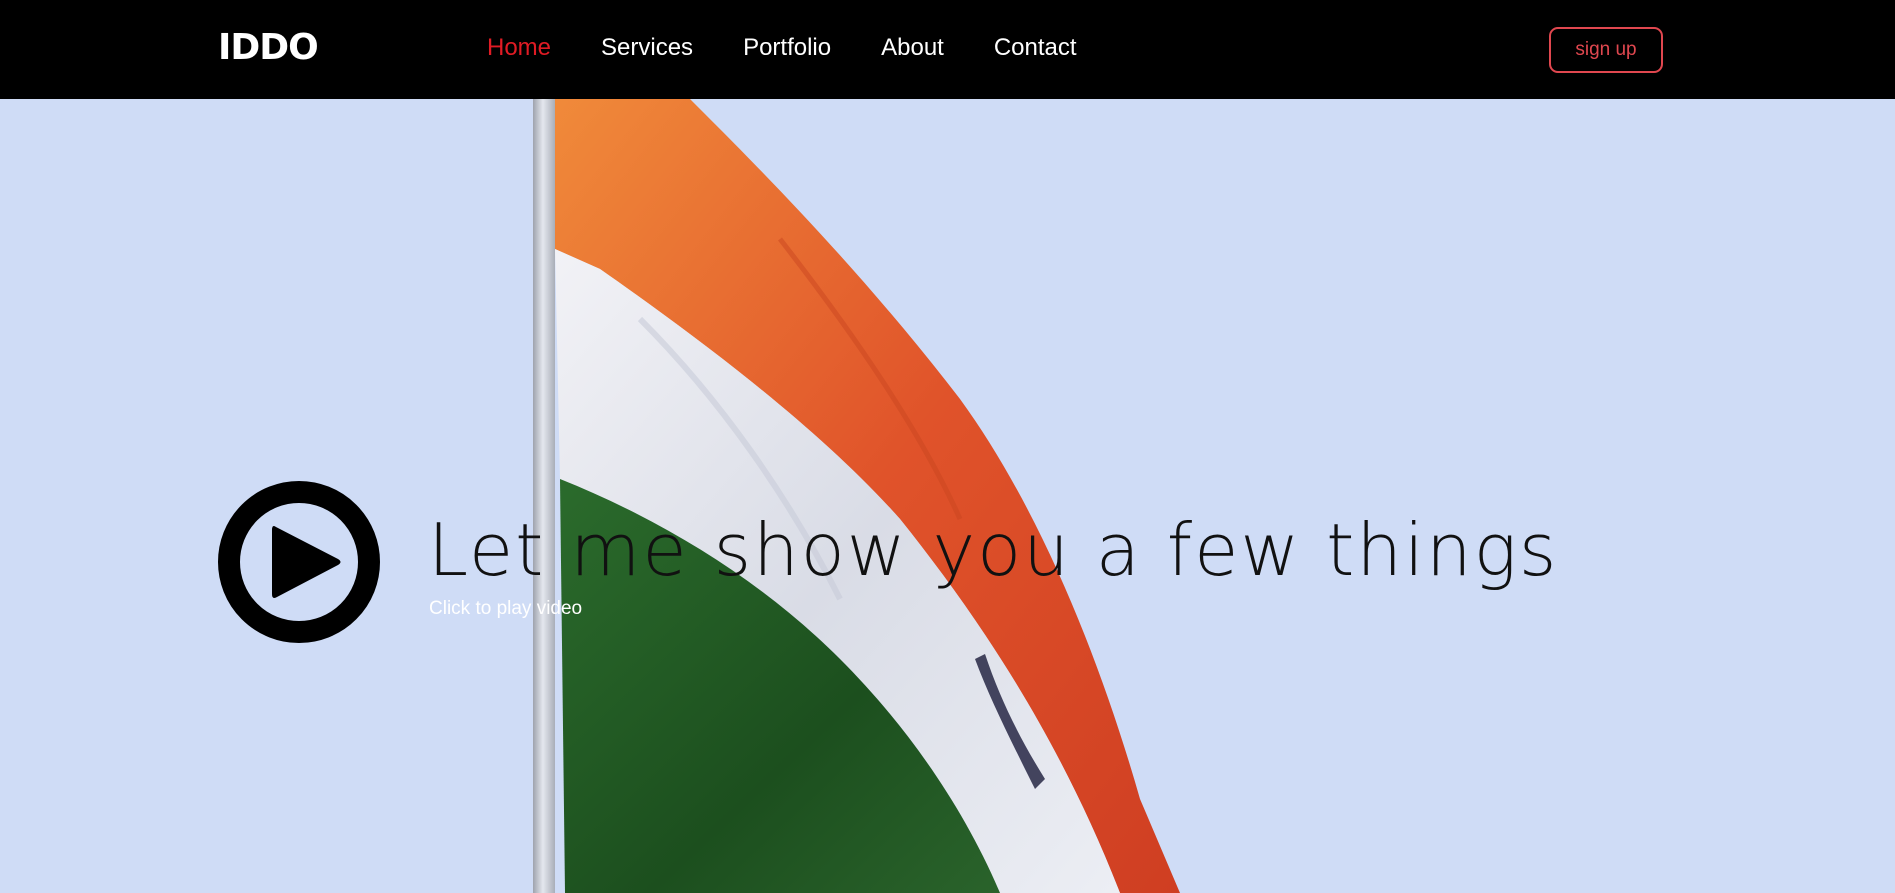  Describe the element at coordinates (1035, 48) in the screenshot. I see `nav-link-contact: Contact` at that location.